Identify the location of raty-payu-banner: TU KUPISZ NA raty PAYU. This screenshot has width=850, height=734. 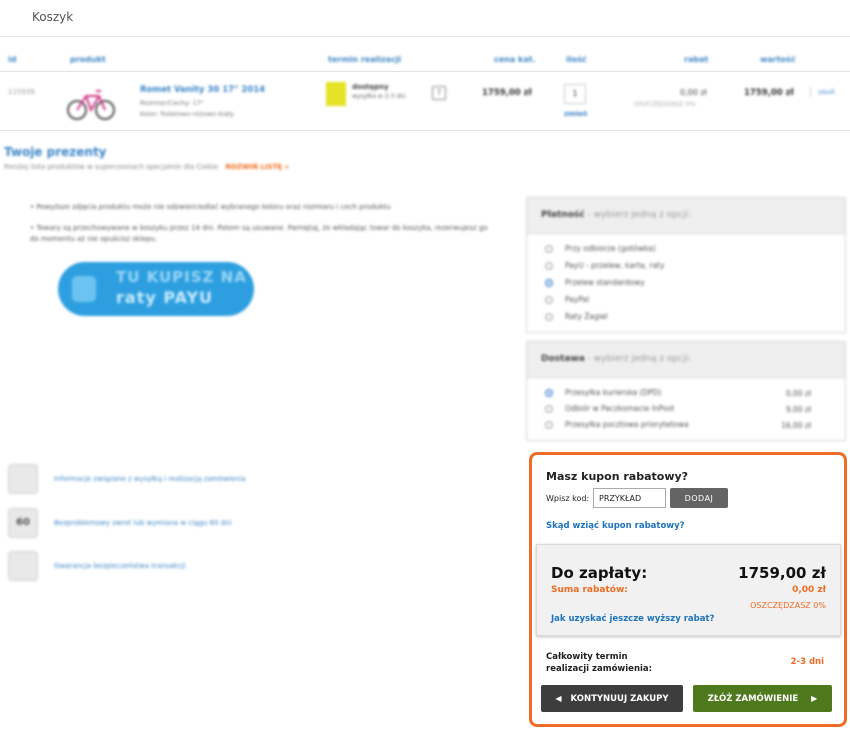
(156, 289).